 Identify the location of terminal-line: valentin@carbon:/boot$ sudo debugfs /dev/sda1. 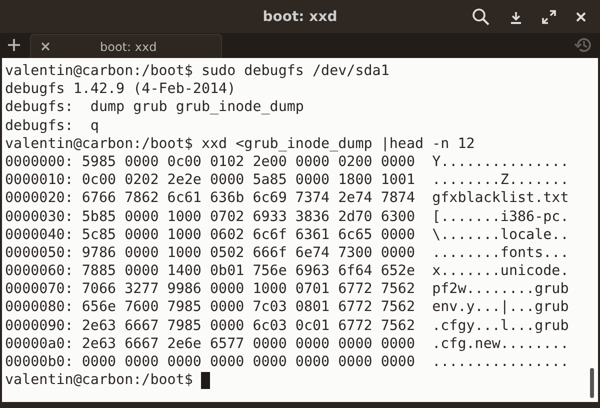
(197, 71).